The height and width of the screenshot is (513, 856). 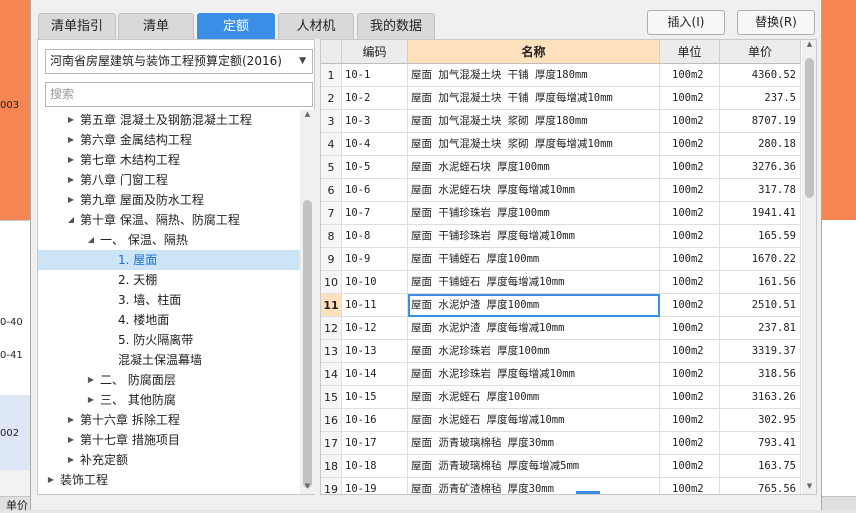 I want to click on row-number: 9, so click(x=331, y=259).